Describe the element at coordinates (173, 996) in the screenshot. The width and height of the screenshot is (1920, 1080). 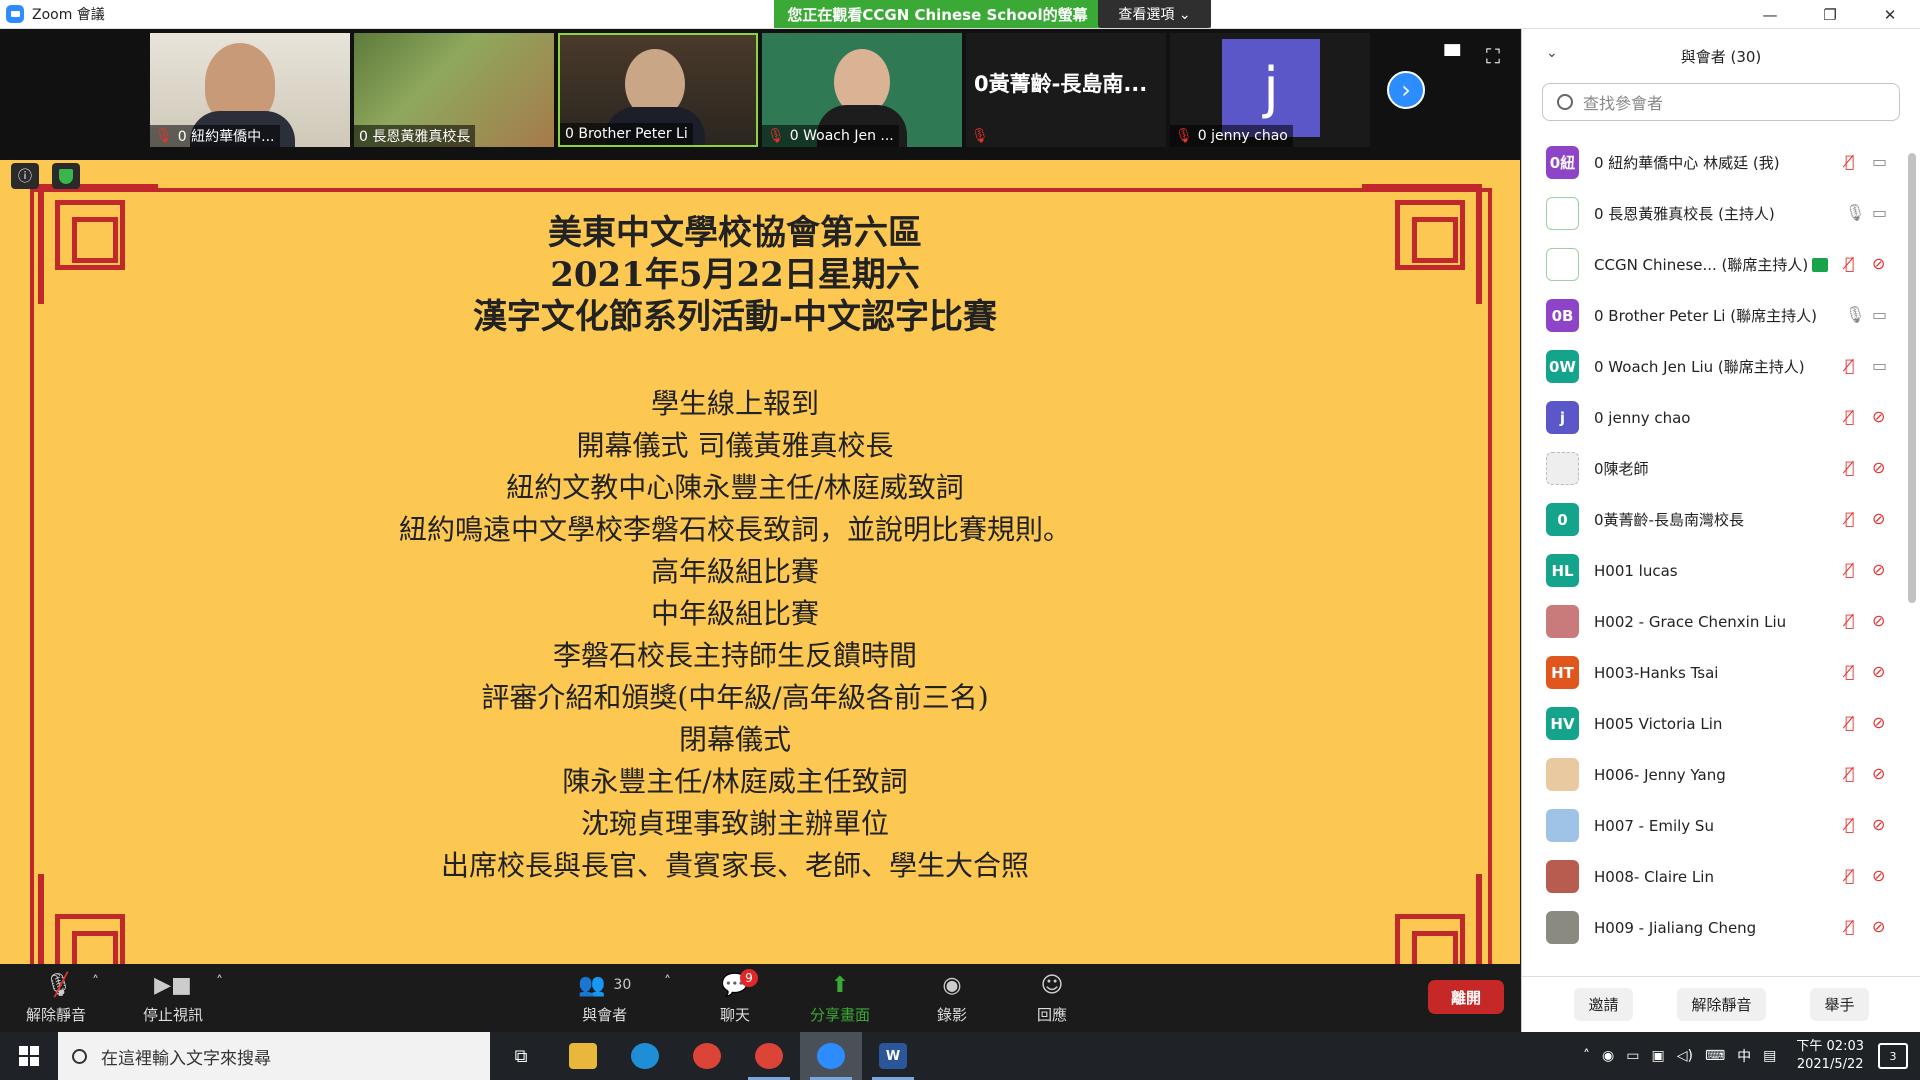
I see `stop-video-button: ▶■ 停止視訊` at that location.